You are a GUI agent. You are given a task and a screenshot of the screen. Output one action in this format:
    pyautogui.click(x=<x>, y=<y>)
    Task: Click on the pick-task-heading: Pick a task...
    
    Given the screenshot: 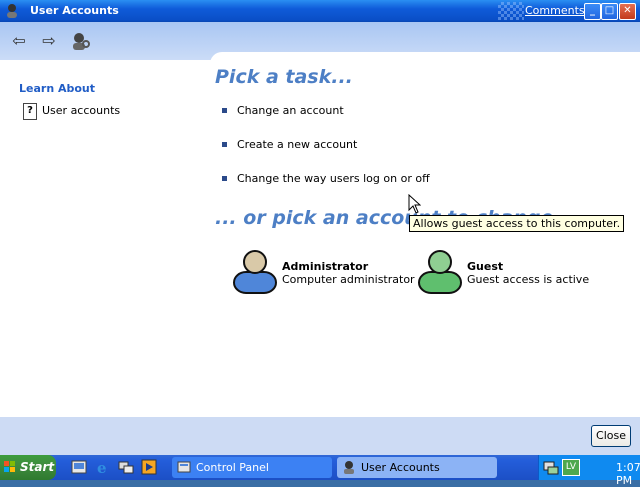 What is the action you would take?
    pyautogui.click(x=284, y=77)
    